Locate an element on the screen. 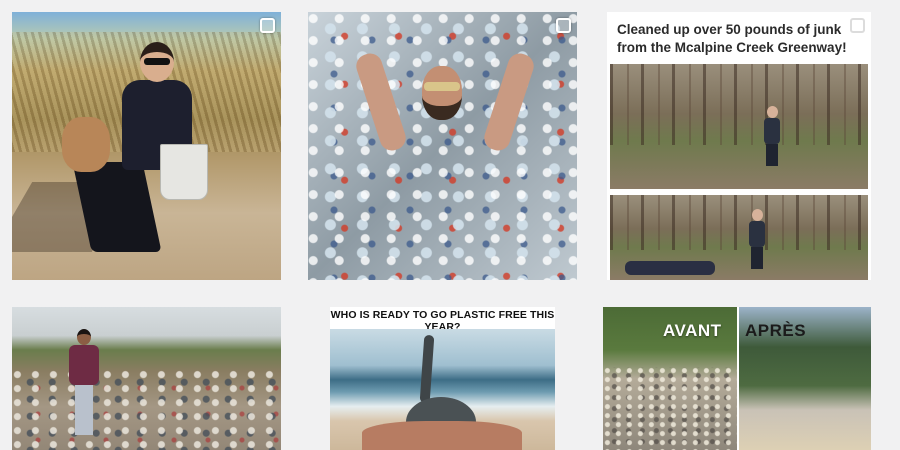 This screenshot has height=450, width=900. volunteer-figure is located at coordinates (134, 147).